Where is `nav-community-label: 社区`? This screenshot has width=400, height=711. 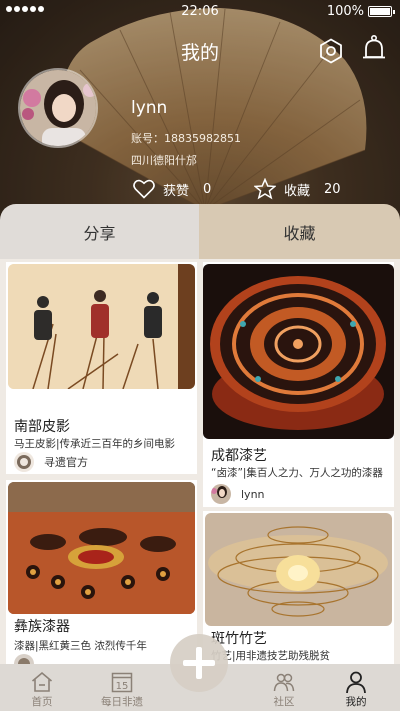 nav-community-label: 社区 is located at coordinates (284, 702).